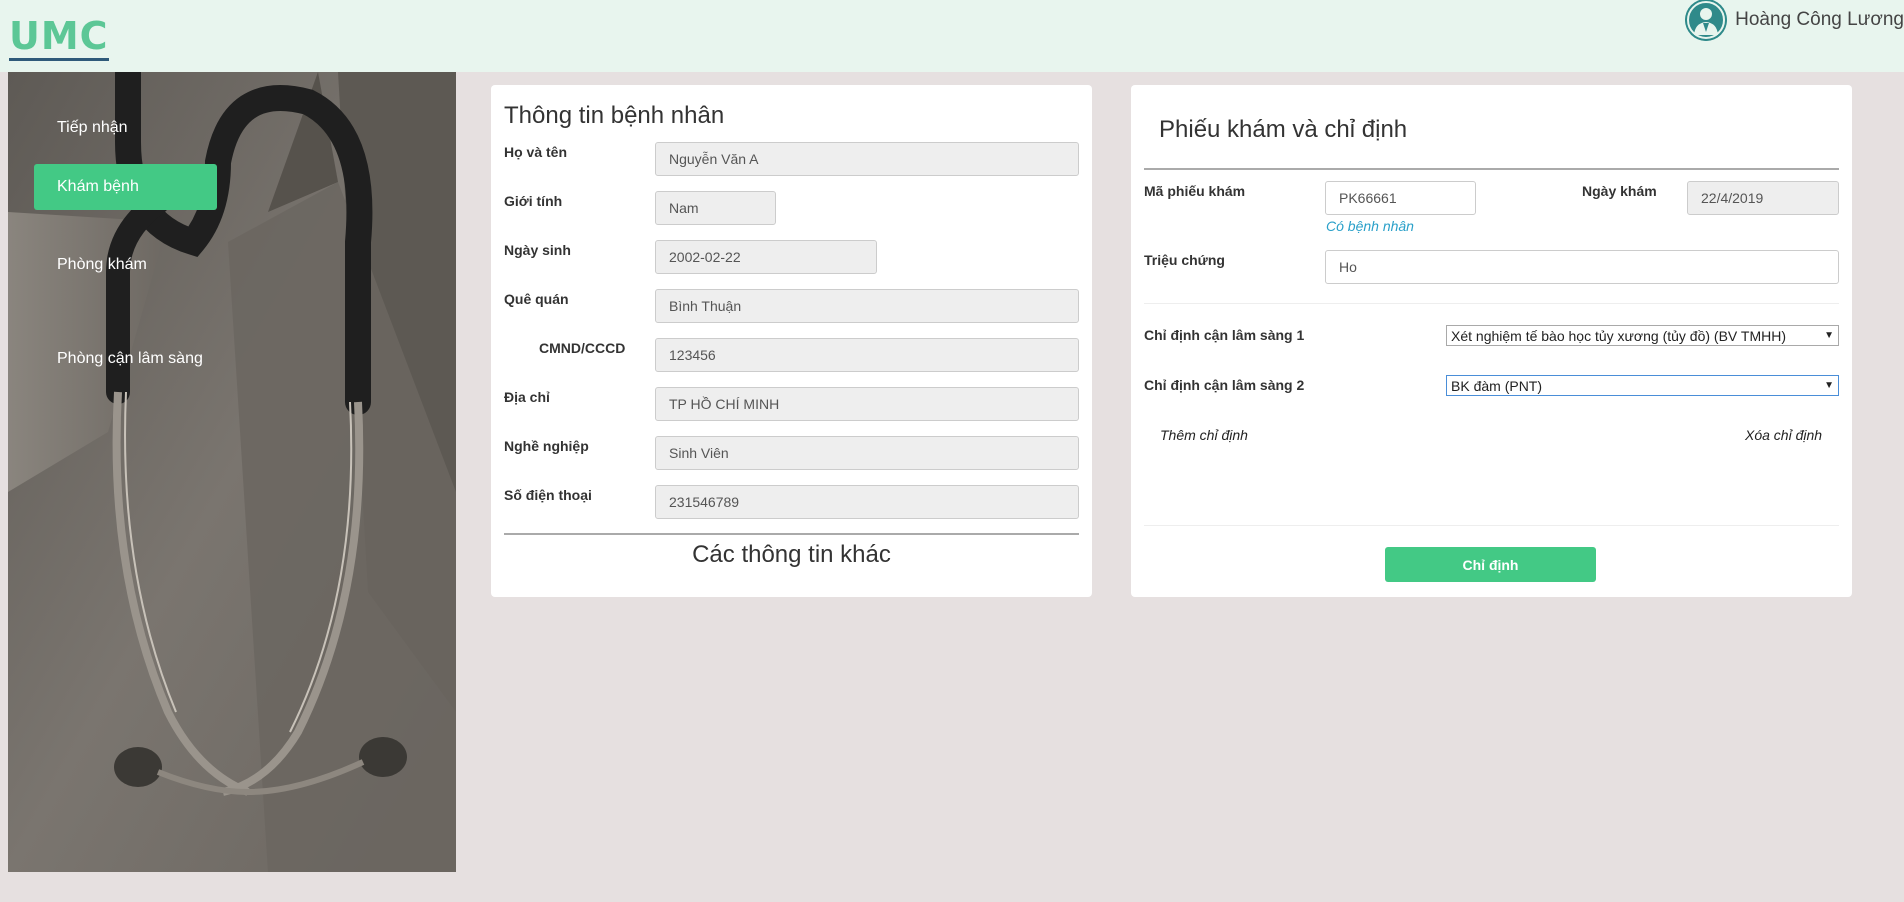  I want to click on address-field: TP HỒ CHÍ MINH, so click(867, 404).